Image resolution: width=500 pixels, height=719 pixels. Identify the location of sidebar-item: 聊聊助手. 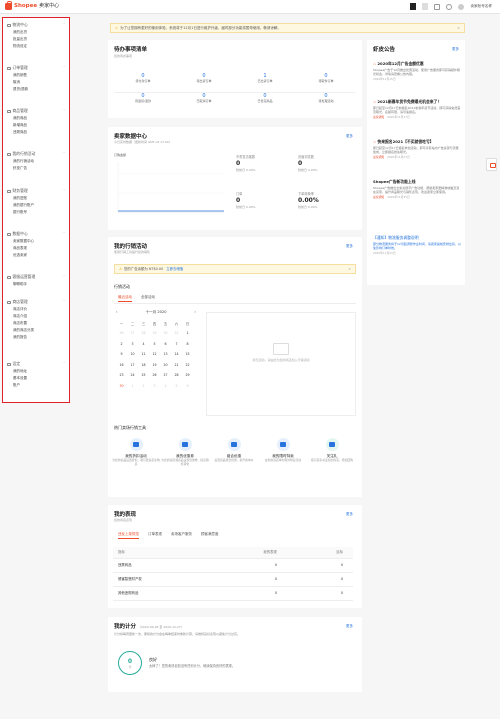
(36, 284).